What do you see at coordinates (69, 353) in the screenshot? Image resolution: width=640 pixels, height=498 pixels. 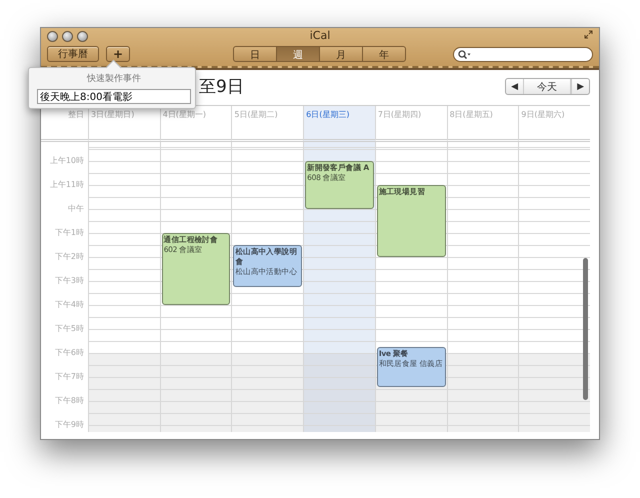 I see `time-label: 下午6時` at bounding box center [69, 353].